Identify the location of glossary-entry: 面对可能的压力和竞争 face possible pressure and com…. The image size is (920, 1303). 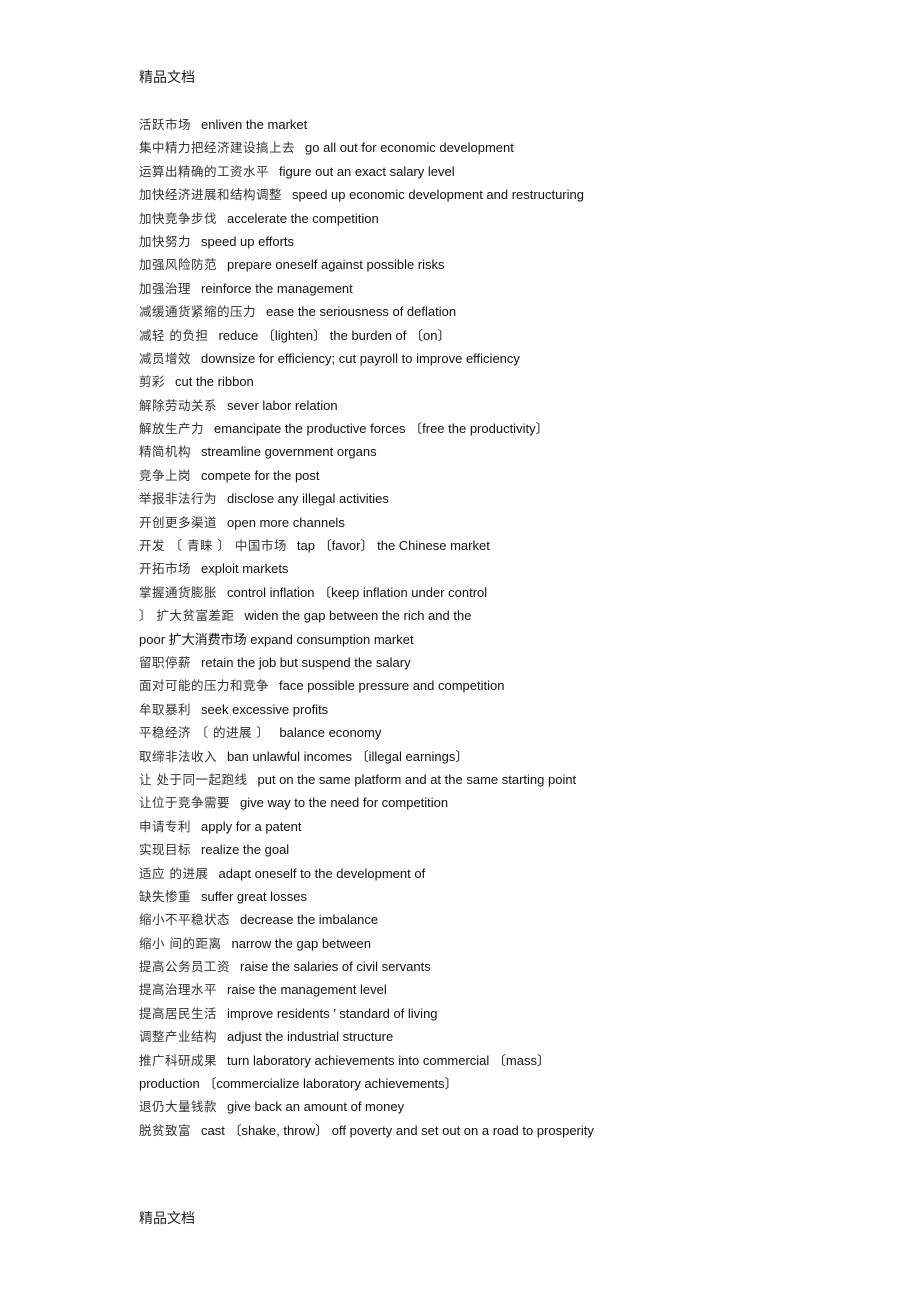
(489, 685).